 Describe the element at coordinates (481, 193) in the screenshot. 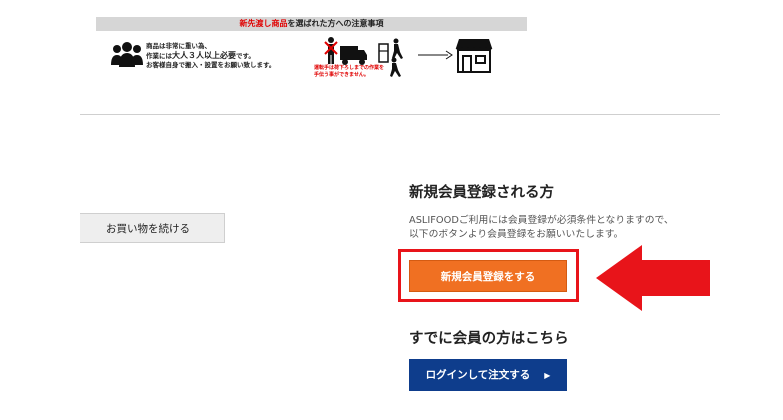

I see `register-section-title: 新規会員登録される方` at that location.